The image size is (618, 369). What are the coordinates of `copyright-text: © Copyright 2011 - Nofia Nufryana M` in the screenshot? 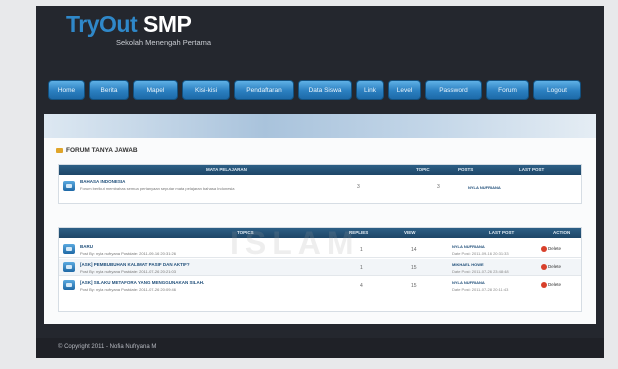 It's located at (107, 347).